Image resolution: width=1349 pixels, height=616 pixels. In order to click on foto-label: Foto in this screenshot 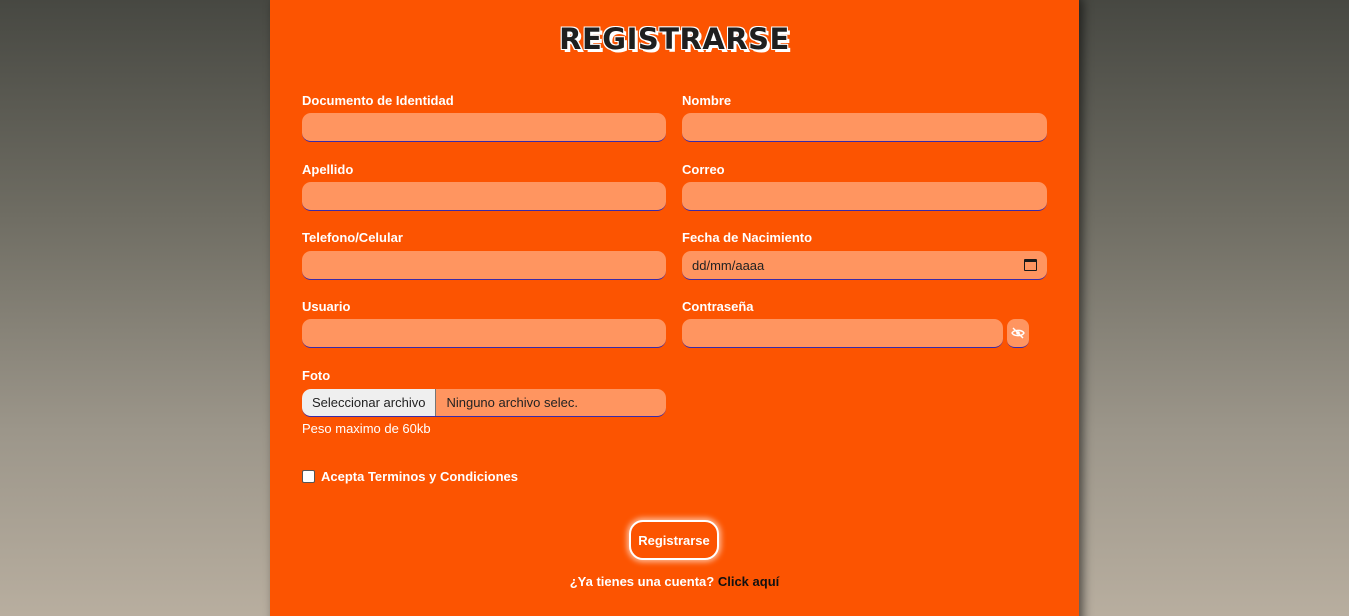, I will do `click(316, 375)`.